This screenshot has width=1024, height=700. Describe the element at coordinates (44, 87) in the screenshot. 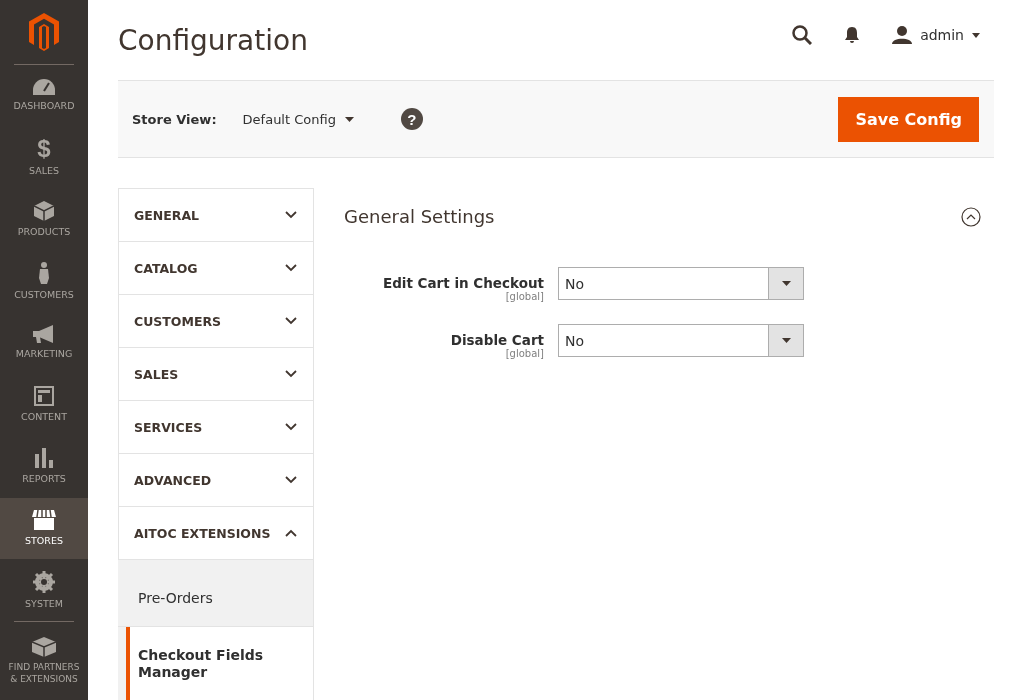

I see `gauge-icon` at that location.